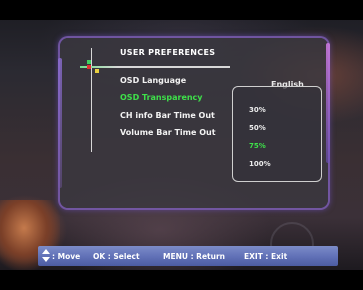  Describe the element at coordinates (266, 256) in the screenshot. I see `help-exit: EXIT : Exit` at that location.